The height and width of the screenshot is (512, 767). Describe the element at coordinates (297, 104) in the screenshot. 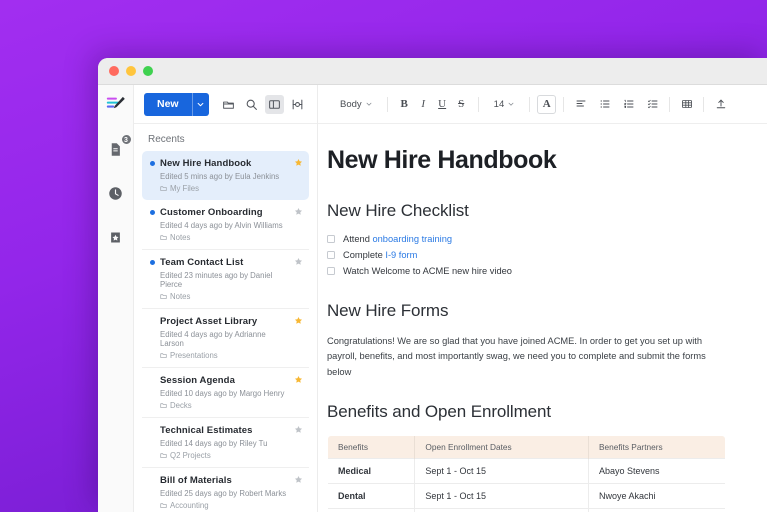

I see `split-view-button` at that location.